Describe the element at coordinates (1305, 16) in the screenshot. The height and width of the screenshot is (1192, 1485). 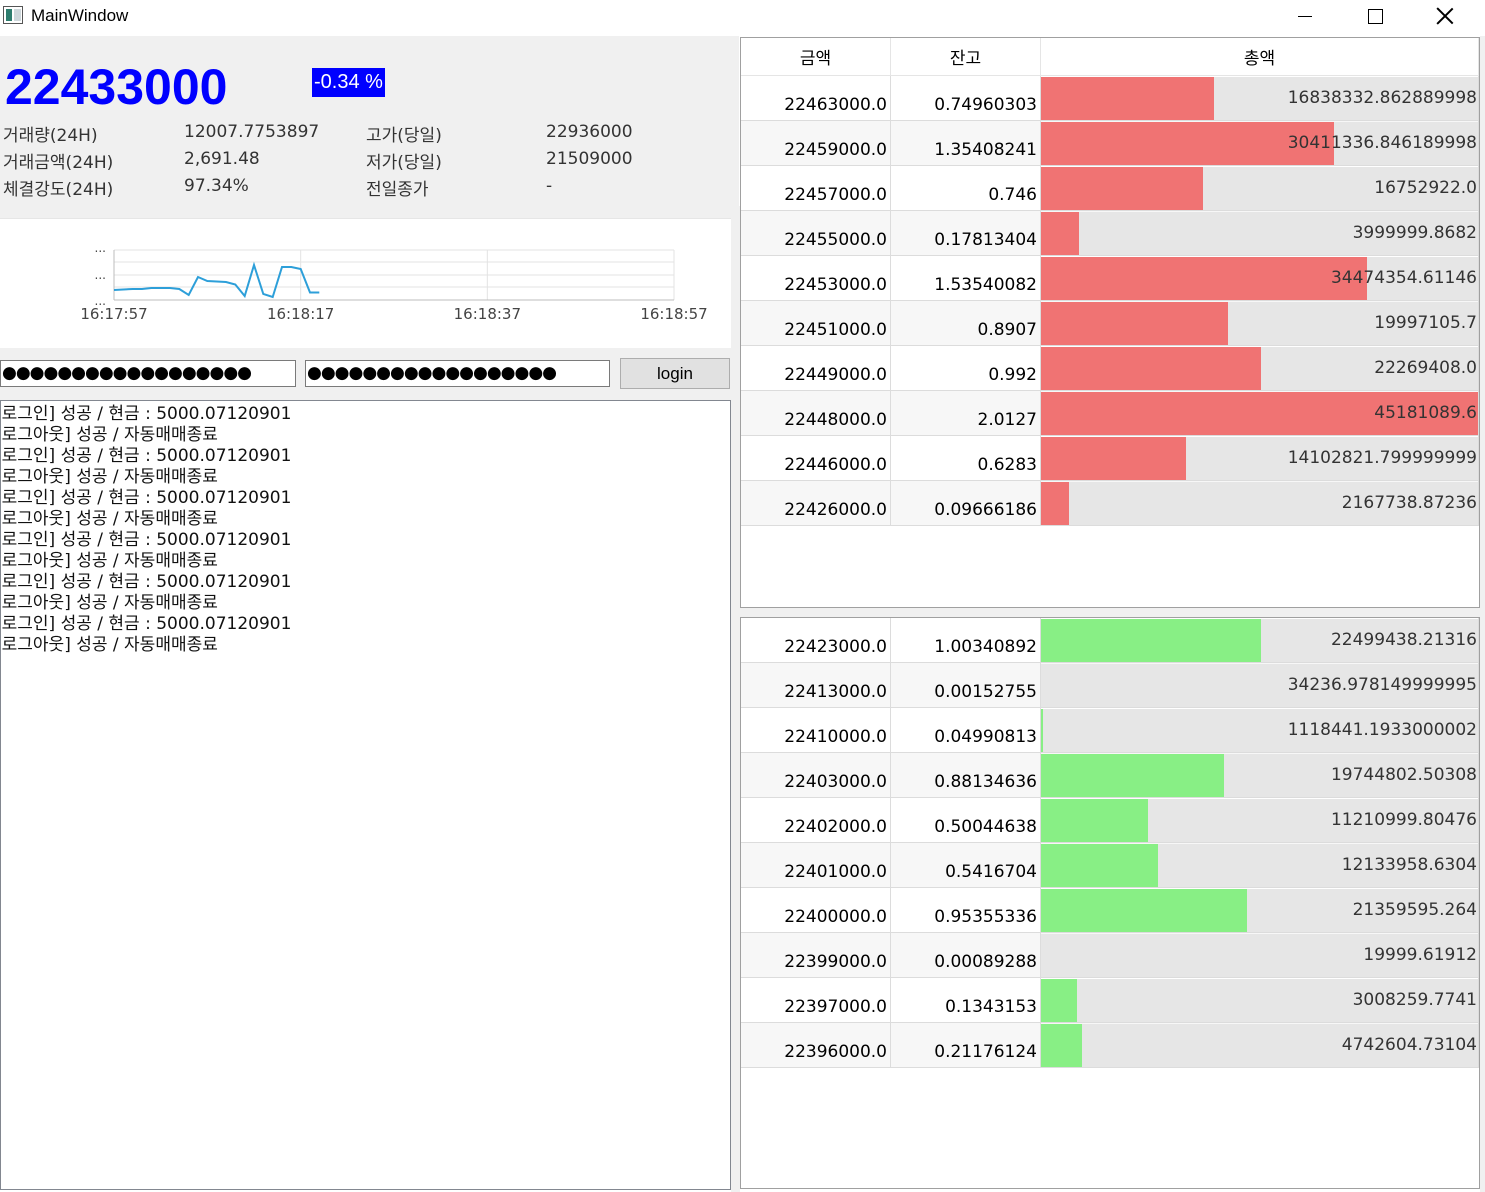
I see `minimize-button` at that location.